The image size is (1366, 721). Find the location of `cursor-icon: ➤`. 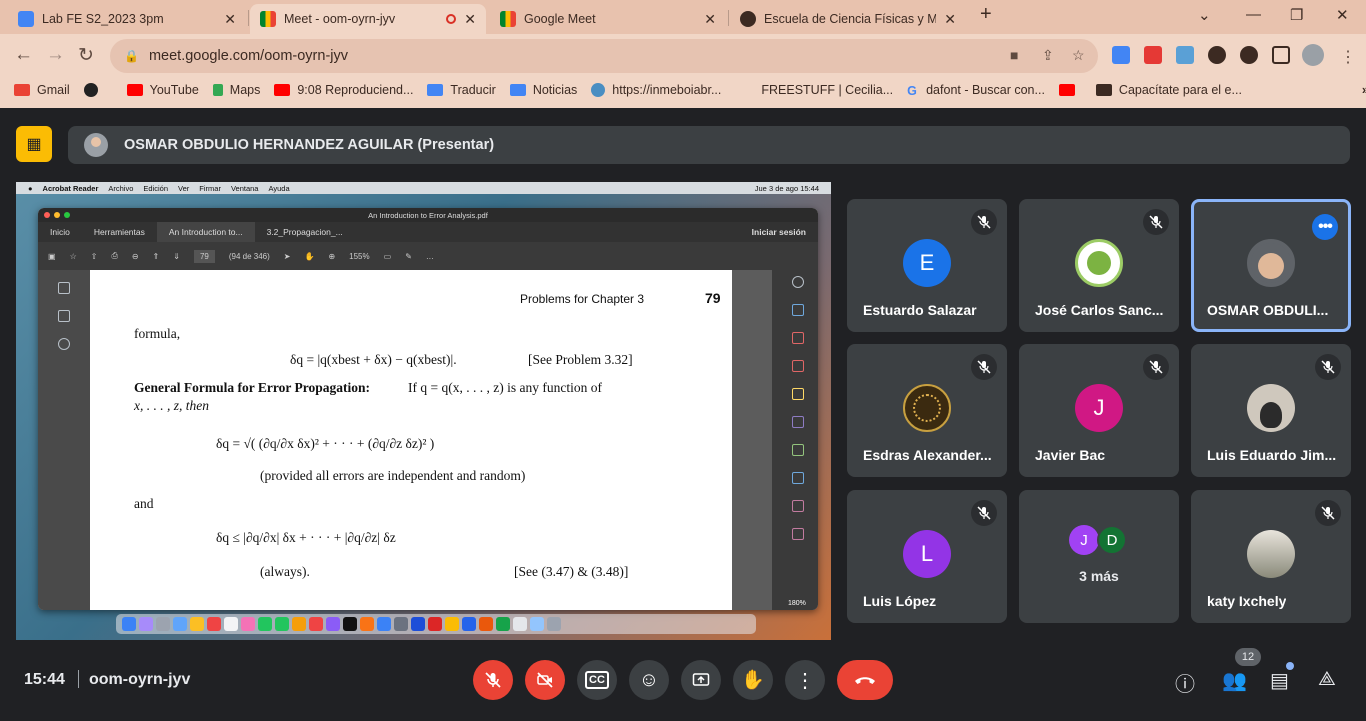

cursor-icon: ➤ is located at coordinates (287, 256).